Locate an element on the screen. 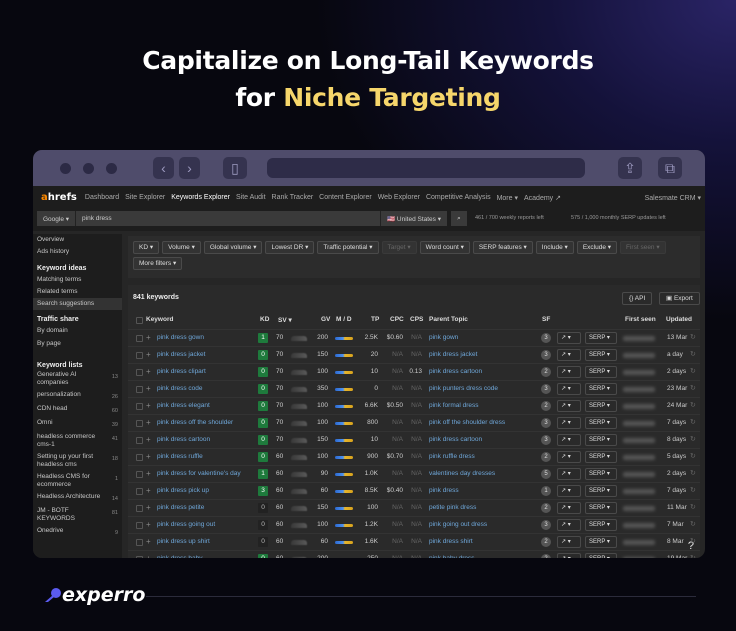  filter-button: SERP features ▾ is located at coordinates (502, 247).